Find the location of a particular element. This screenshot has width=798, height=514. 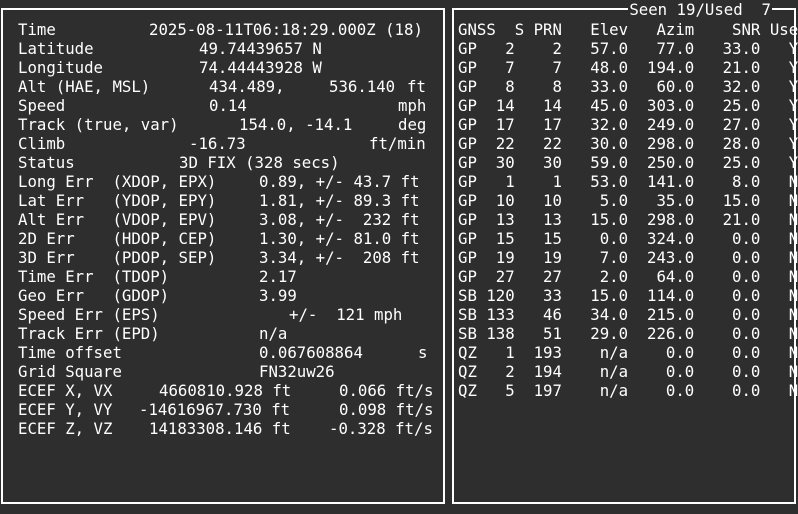

lat-err-value: 1.81, +/- 89.3 ft is located at coordinates (339, 200).